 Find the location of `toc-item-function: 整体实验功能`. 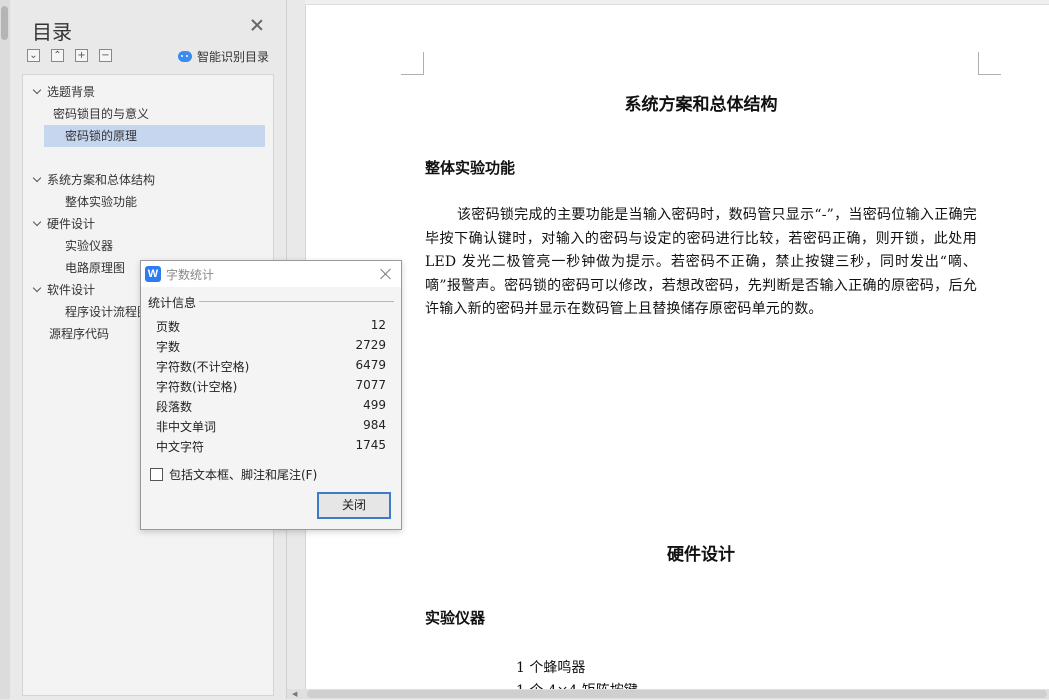

toc-item-function: 整体实验功能 is located at coordinates (101, 202).